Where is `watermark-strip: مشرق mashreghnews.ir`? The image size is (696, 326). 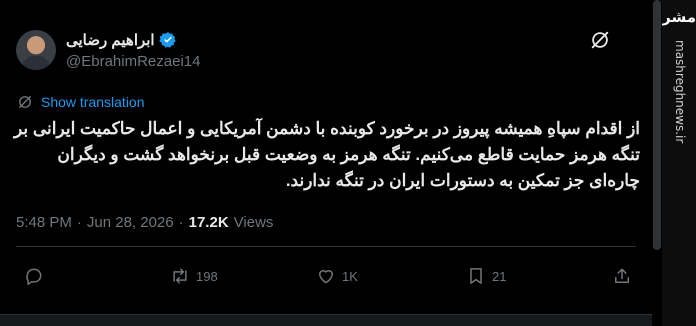 watermark-strip: مشرق mashreghnews.ir is located at coordinates (679, 163).